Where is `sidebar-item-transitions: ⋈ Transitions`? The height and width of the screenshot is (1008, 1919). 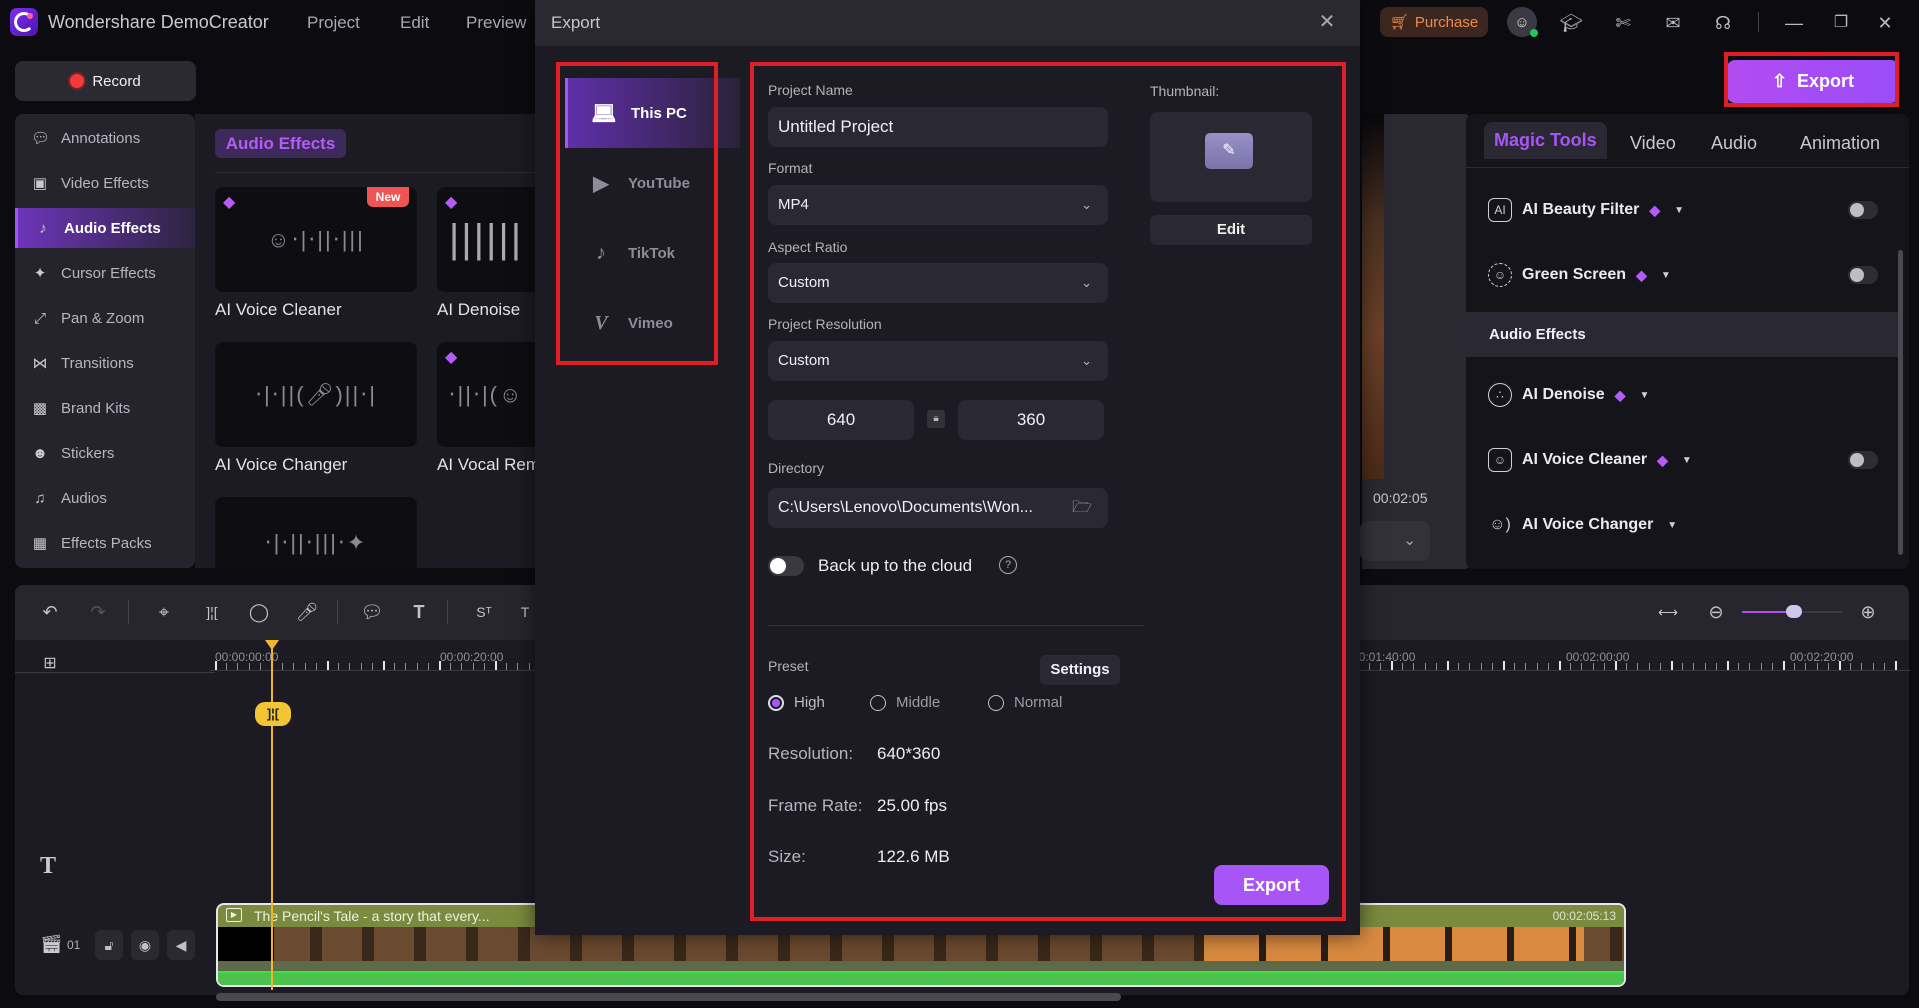
sidebar-item-transitions: ⋈ Transitions is located at coordinates (105, 363).